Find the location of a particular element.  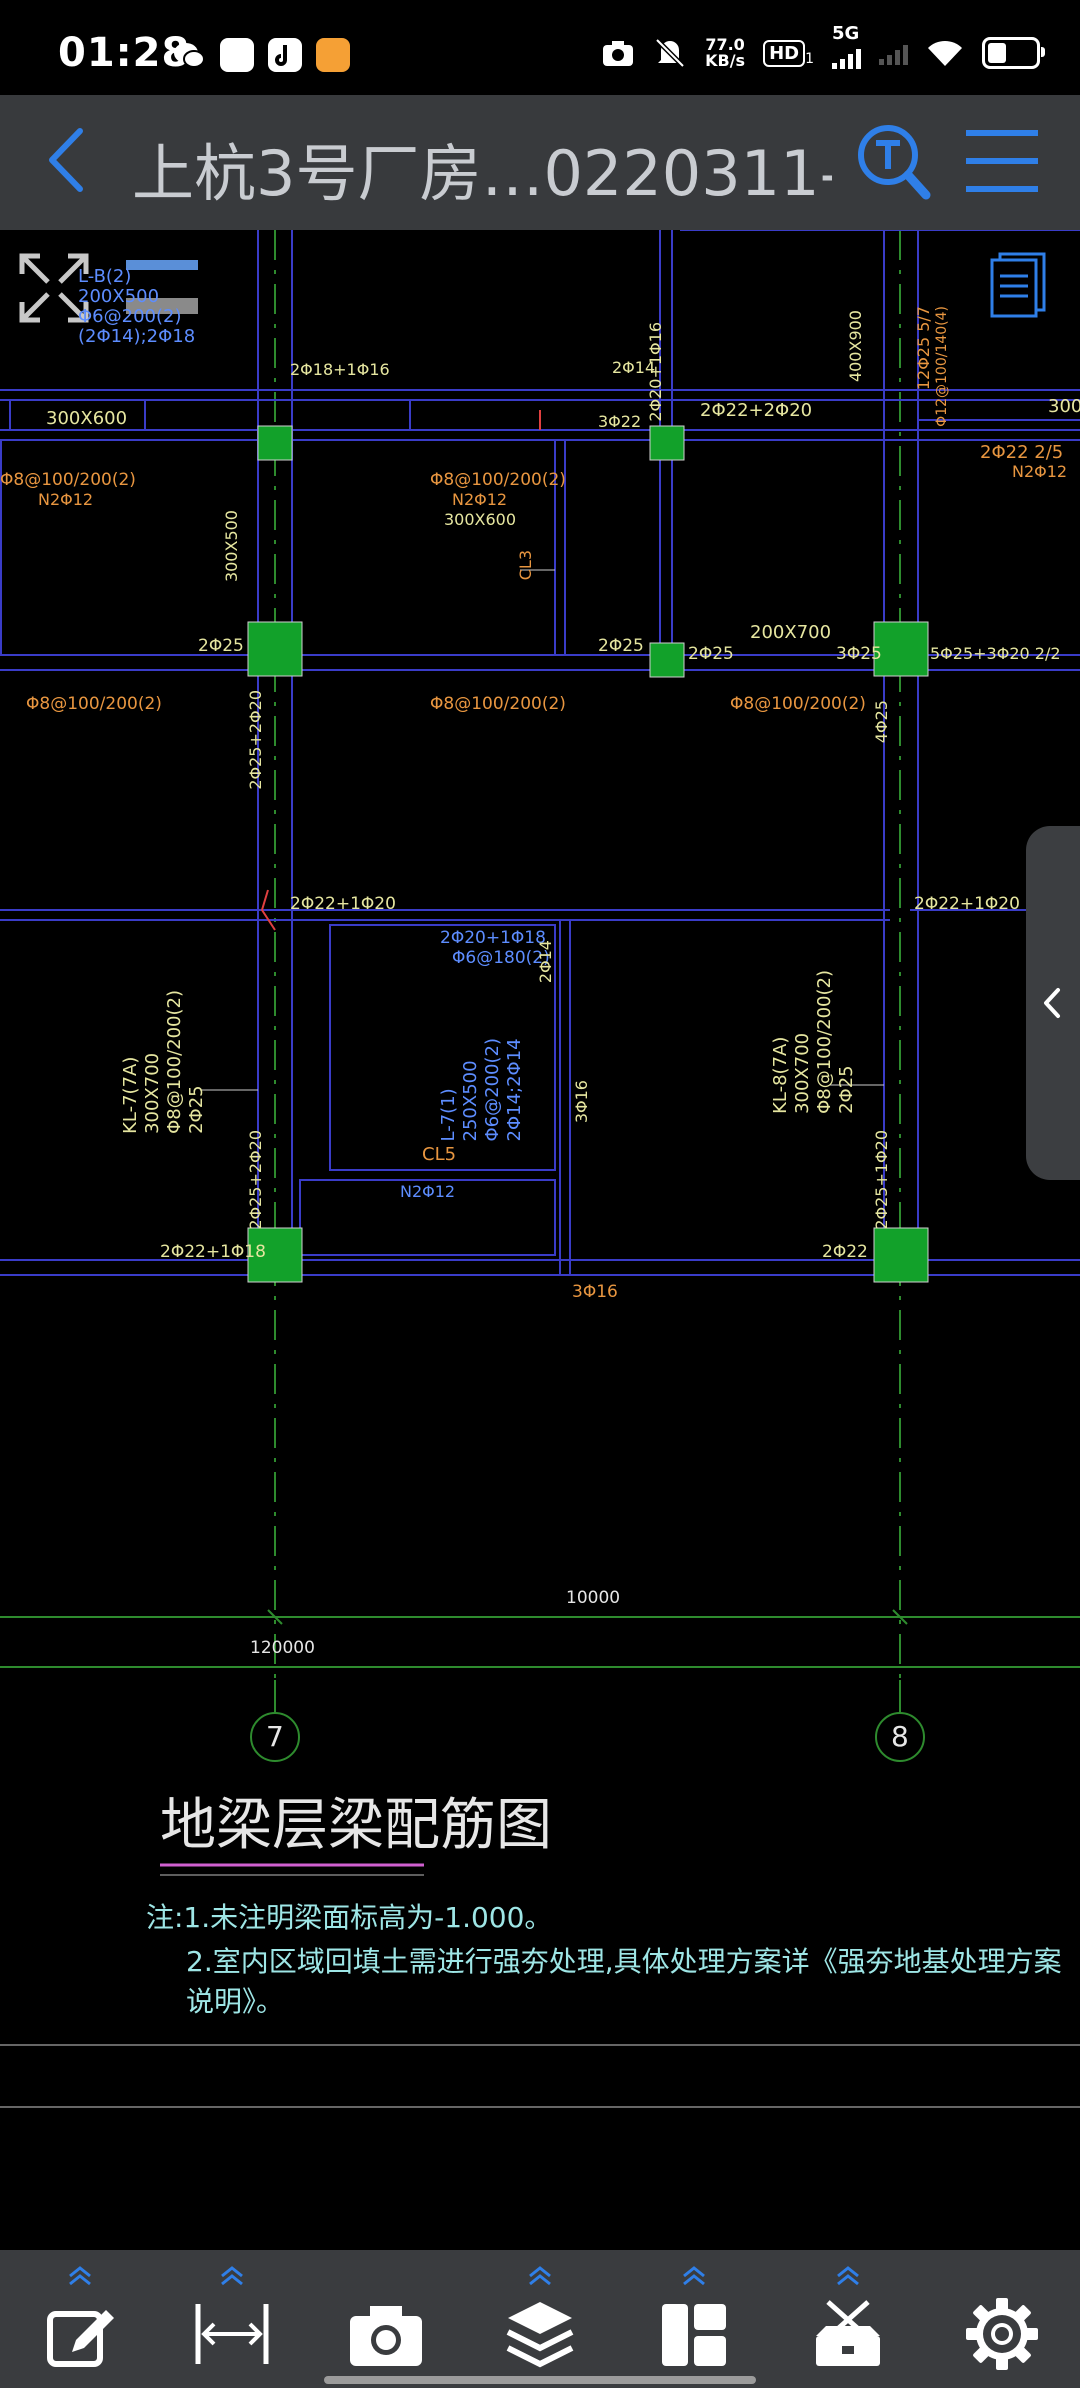

label-3q16: 3Φ16 is located at coordinates (595, 1292).